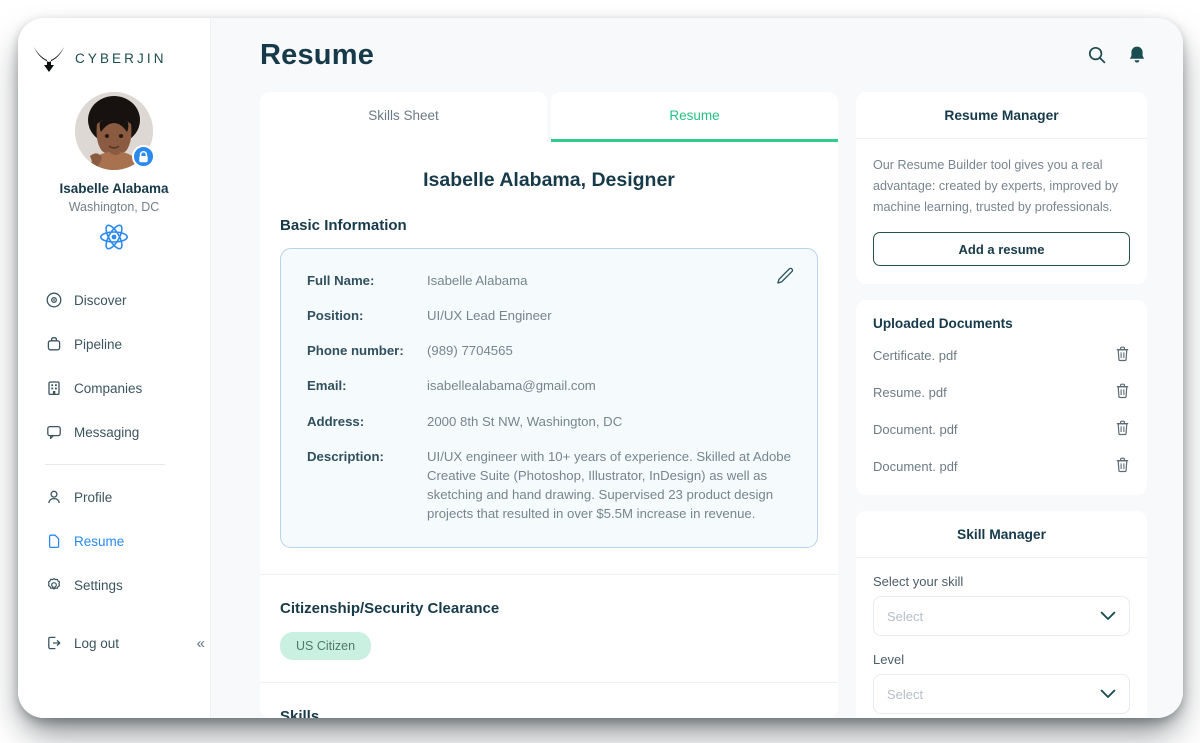 The height and width of the screenshot is (743, 1200). What do you see at coordinates (115, 131) in the screenshot?
I see `avatar` at bounding box center [115, 131].